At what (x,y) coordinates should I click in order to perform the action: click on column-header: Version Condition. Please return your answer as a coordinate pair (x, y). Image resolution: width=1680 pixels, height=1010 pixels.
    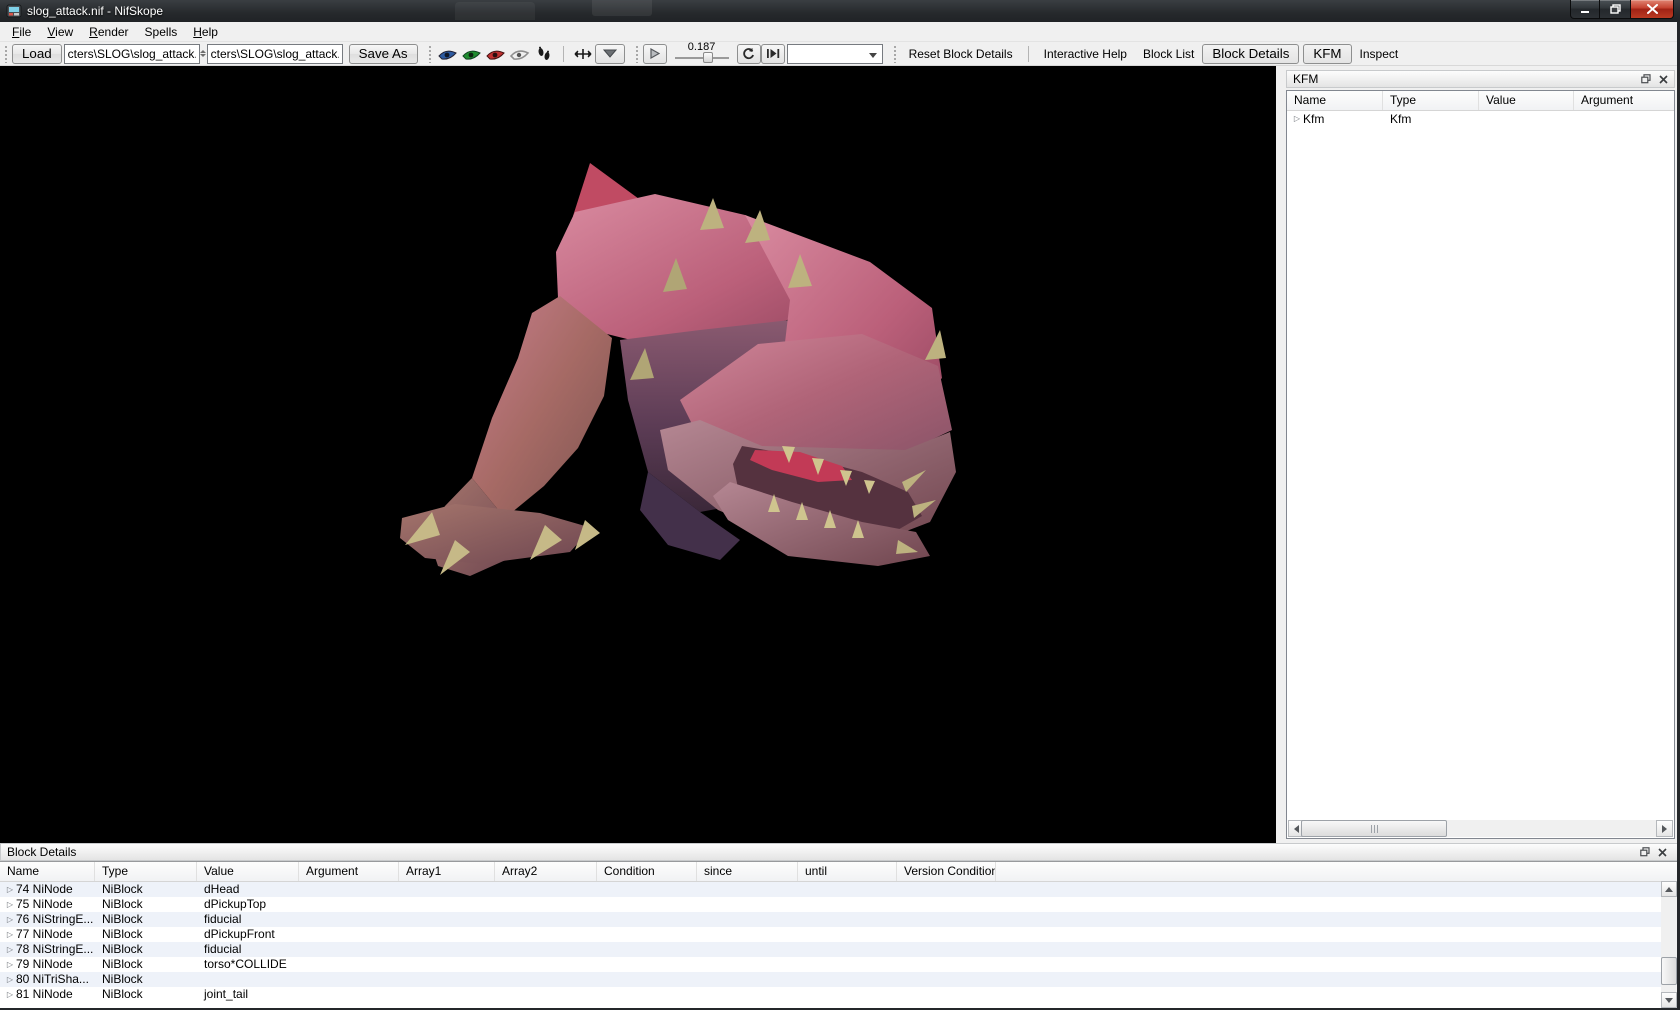
    Looking at the image, I should click on (946, 871).